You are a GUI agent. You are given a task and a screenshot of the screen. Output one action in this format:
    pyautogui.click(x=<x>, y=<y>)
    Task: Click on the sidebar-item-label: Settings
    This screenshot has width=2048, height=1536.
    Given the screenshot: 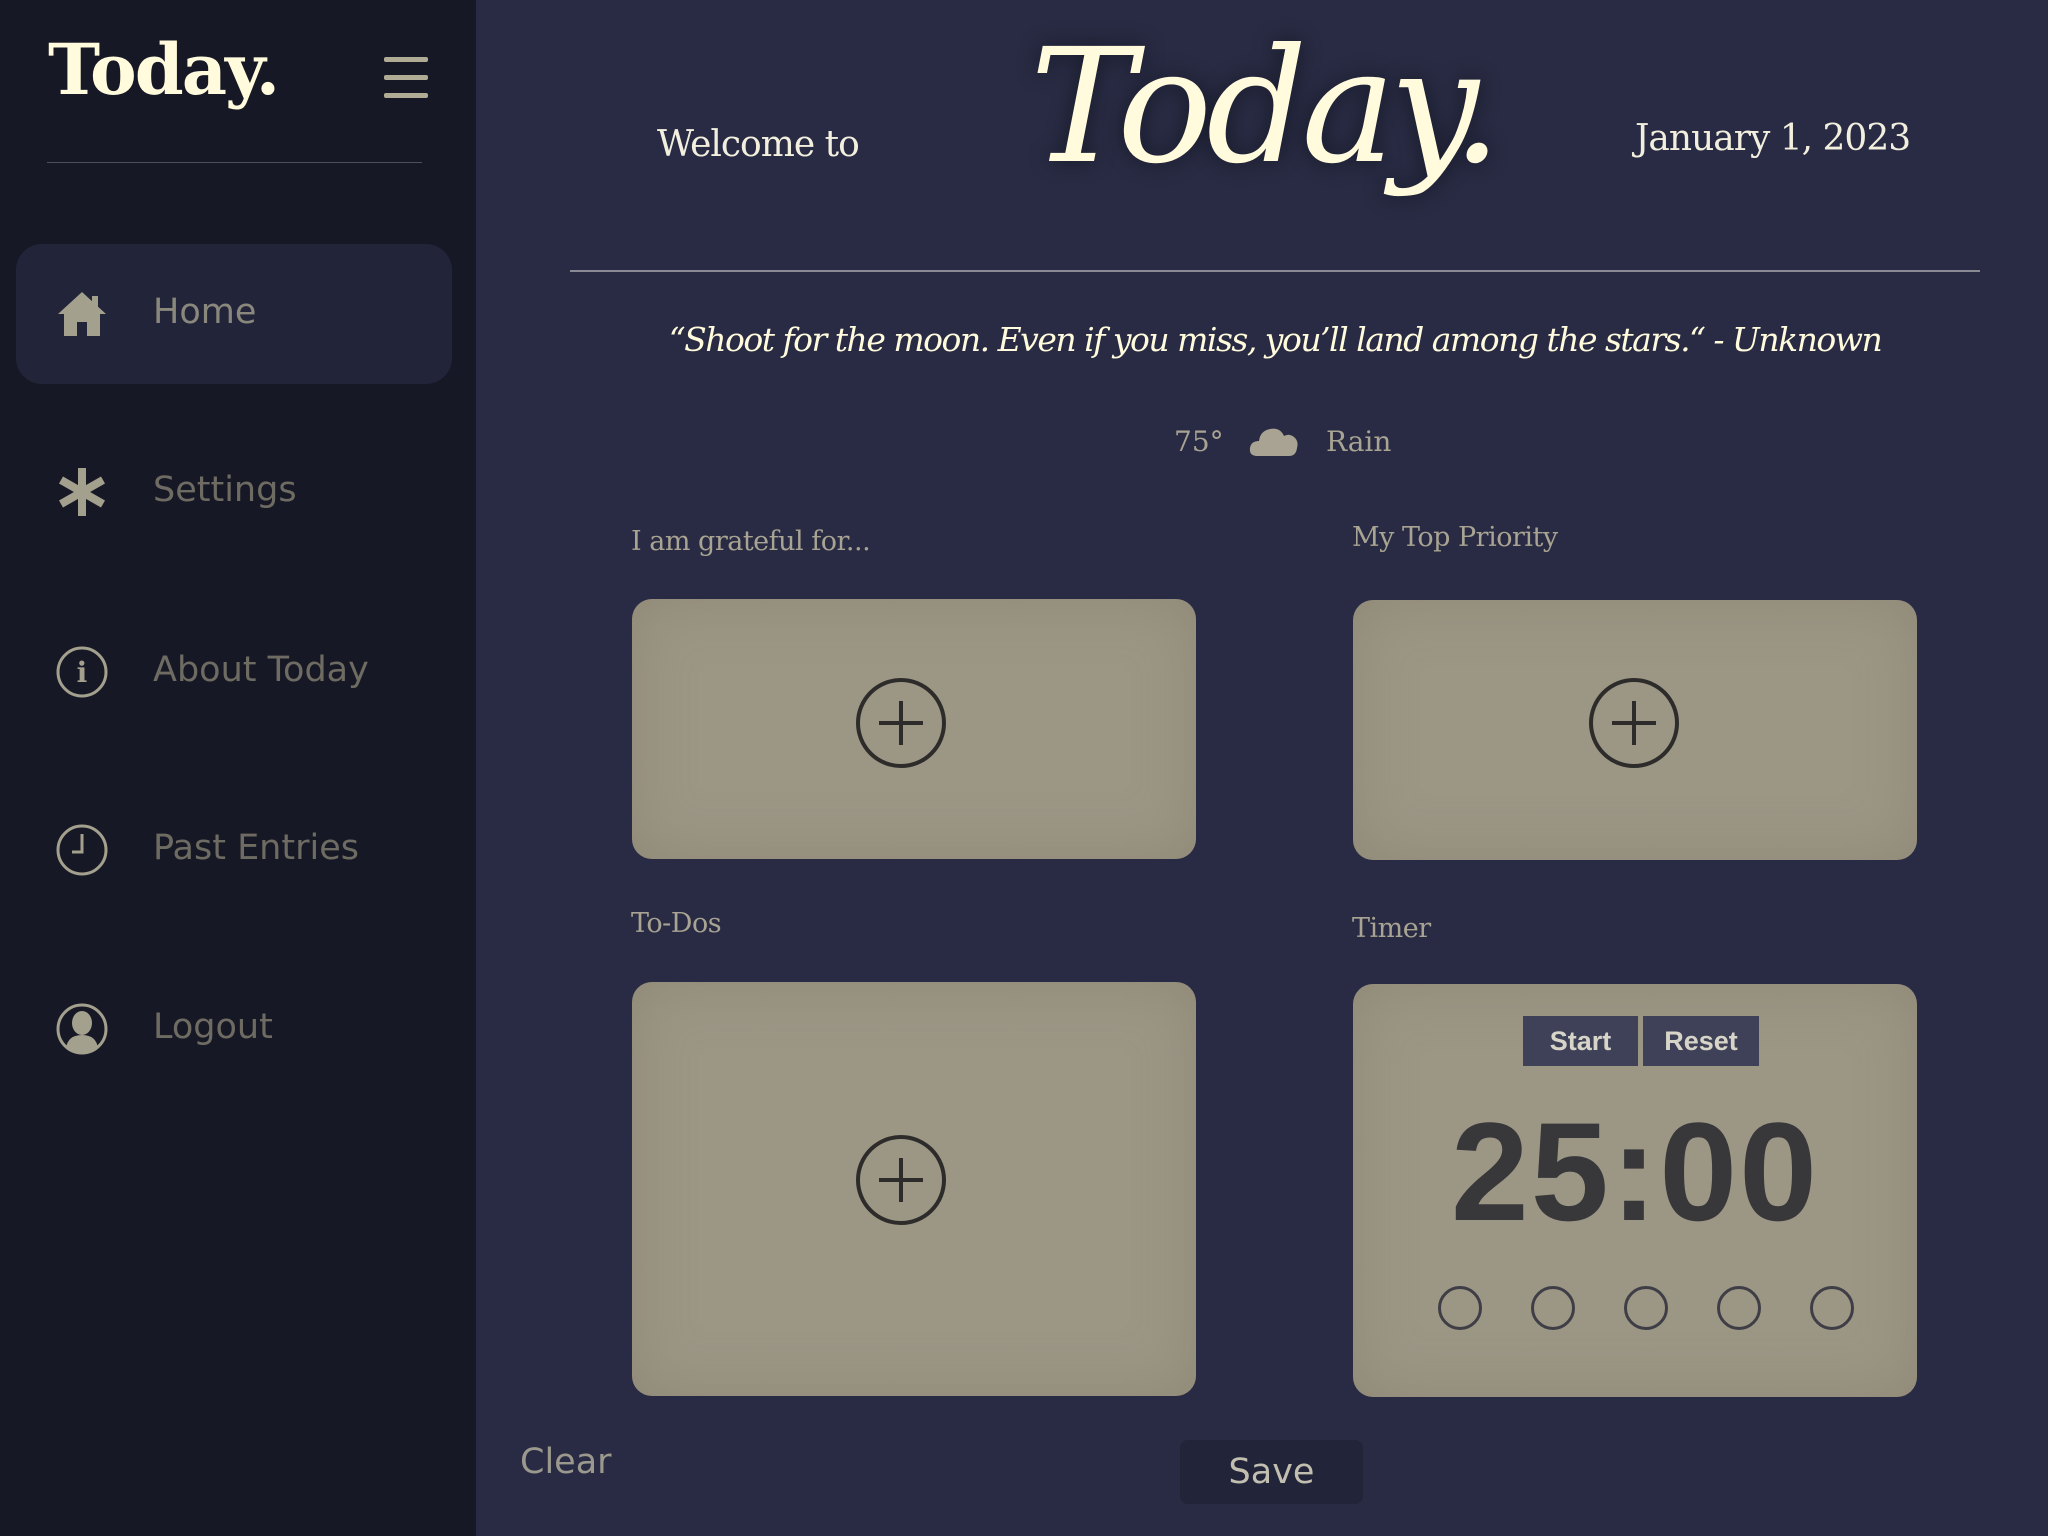 What is the action you would take?
    pyautogui.click(x=225, y=490)
    